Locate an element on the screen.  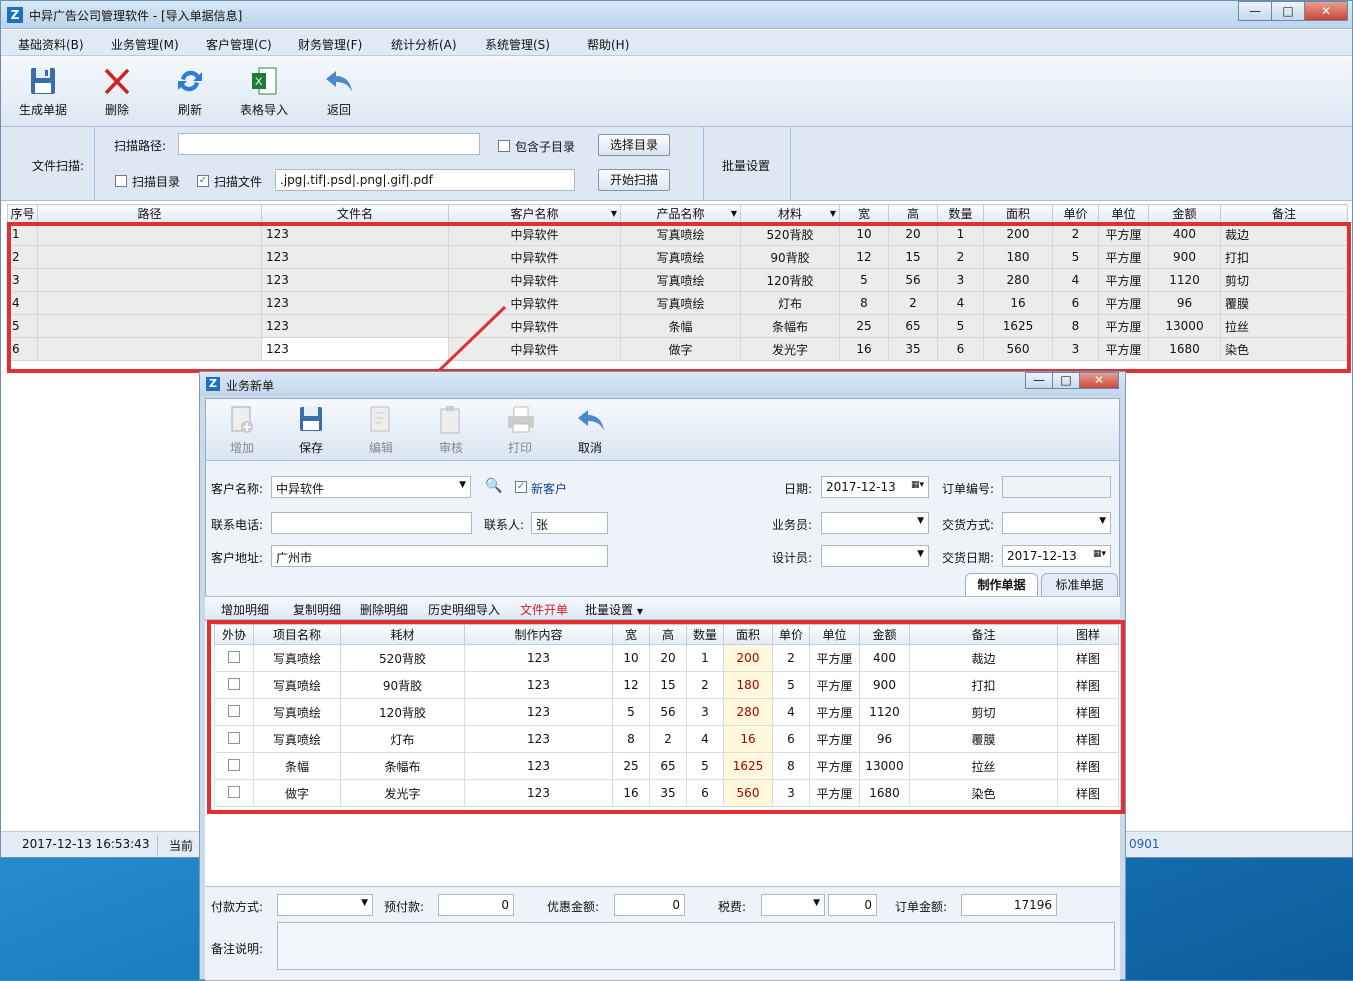
col-header-product: 产品名称 ▼ is located at coordinates (680, 213).